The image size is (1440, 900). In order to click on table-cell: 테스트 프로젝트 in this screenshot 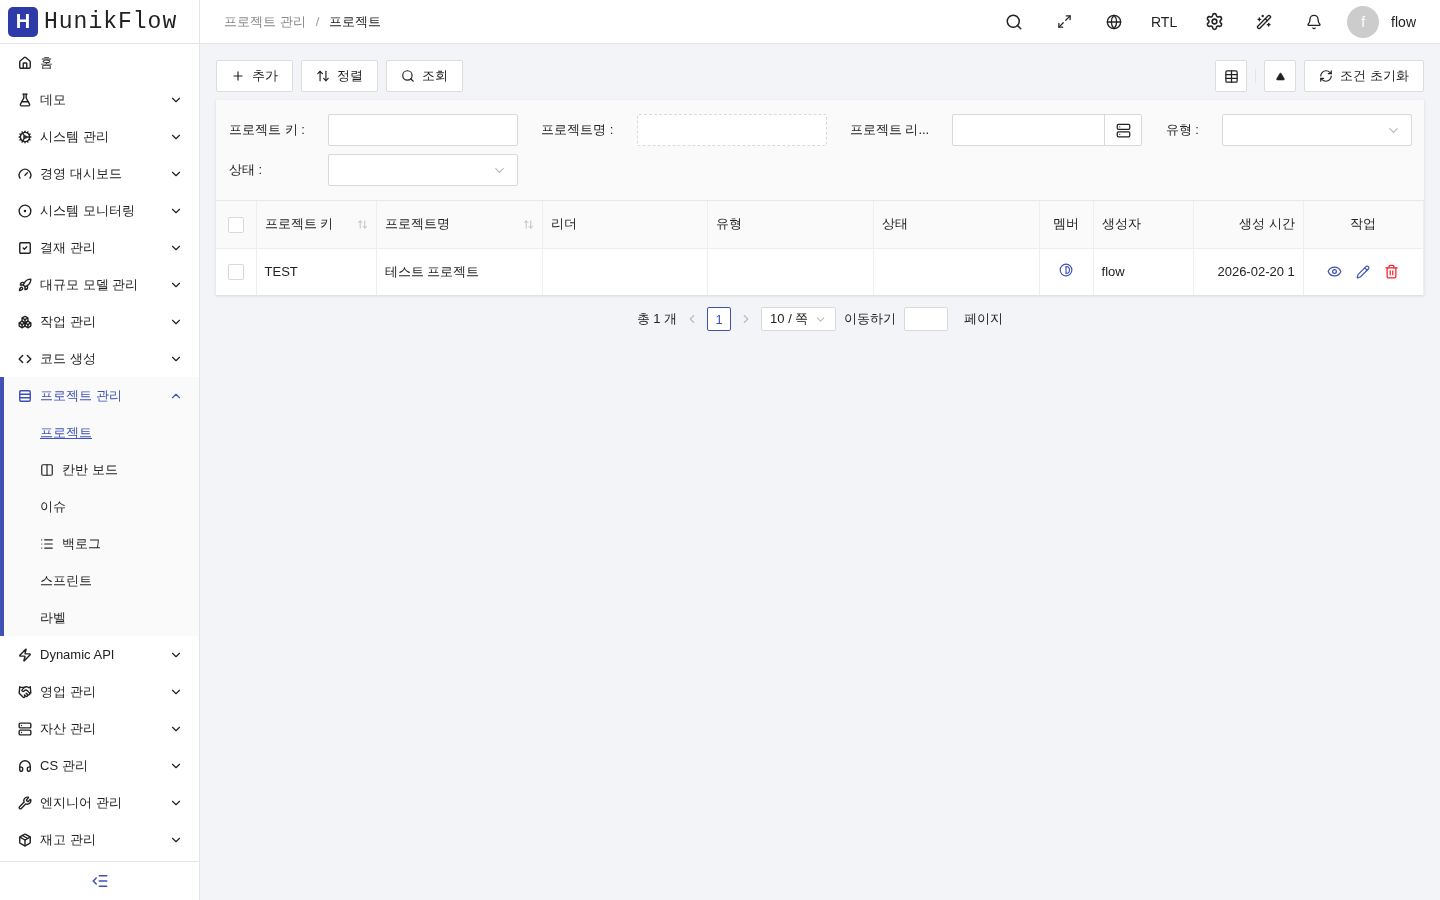, I will do `click(459, 271)`.